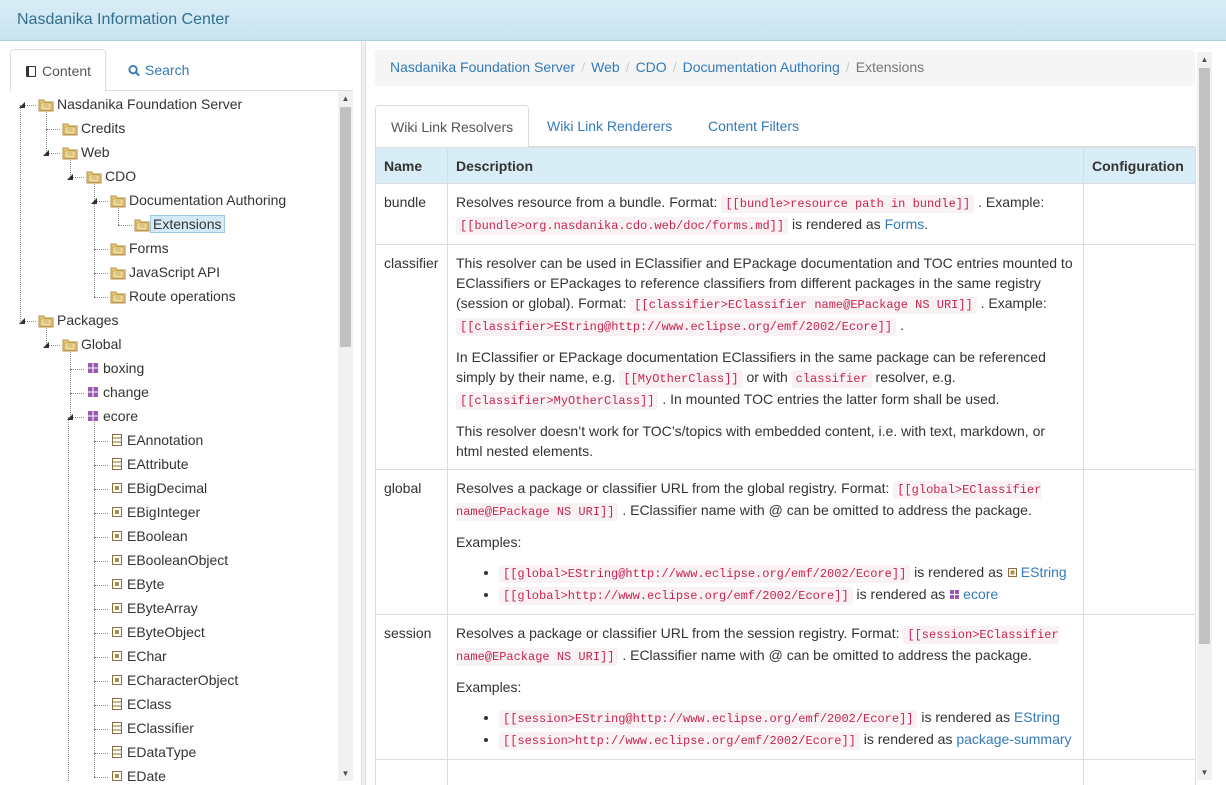  What do you see at coordinates (159, 632) in the screenshot?
I see `tree-node-ebyteobject: EByteObject` at bounding box center [159, 632].